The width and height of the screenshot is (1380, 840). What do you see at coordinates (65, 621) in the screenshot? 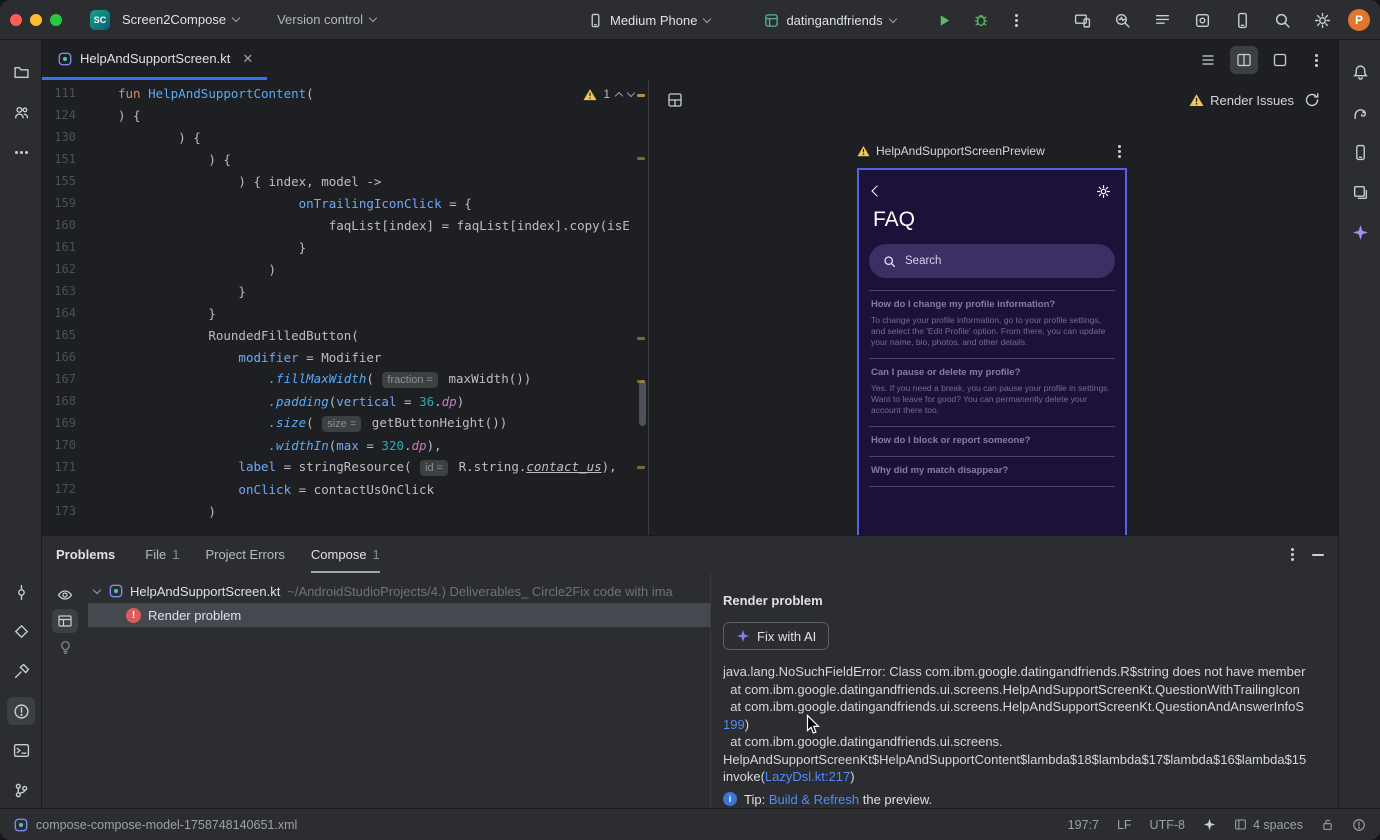
I see `show-details-button` at bounding box center [65, 621].